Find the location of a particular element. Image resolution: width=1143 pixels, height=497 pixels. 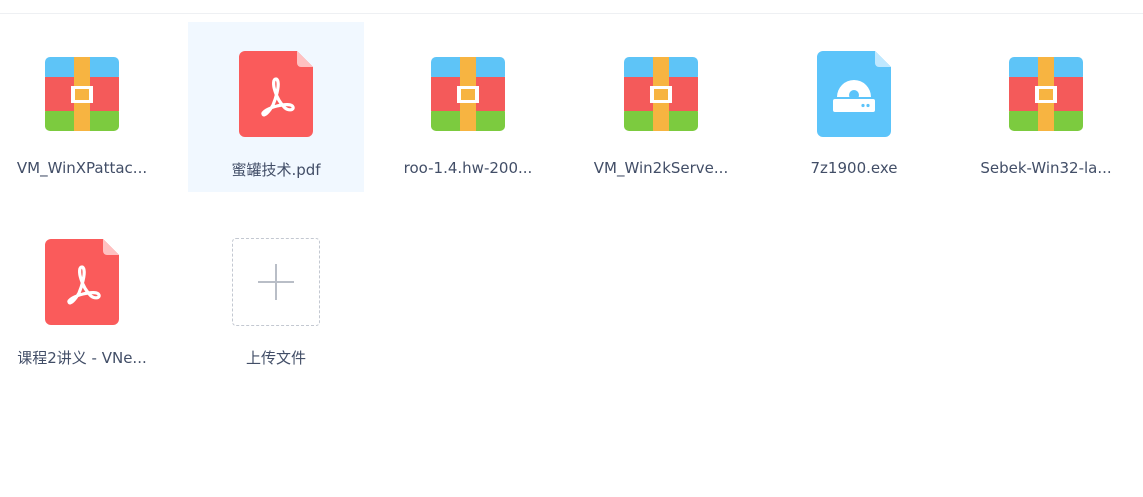

file-item-honeypot-pdf: 蜜罐技术.pdf is located at coordinates (276, 107).